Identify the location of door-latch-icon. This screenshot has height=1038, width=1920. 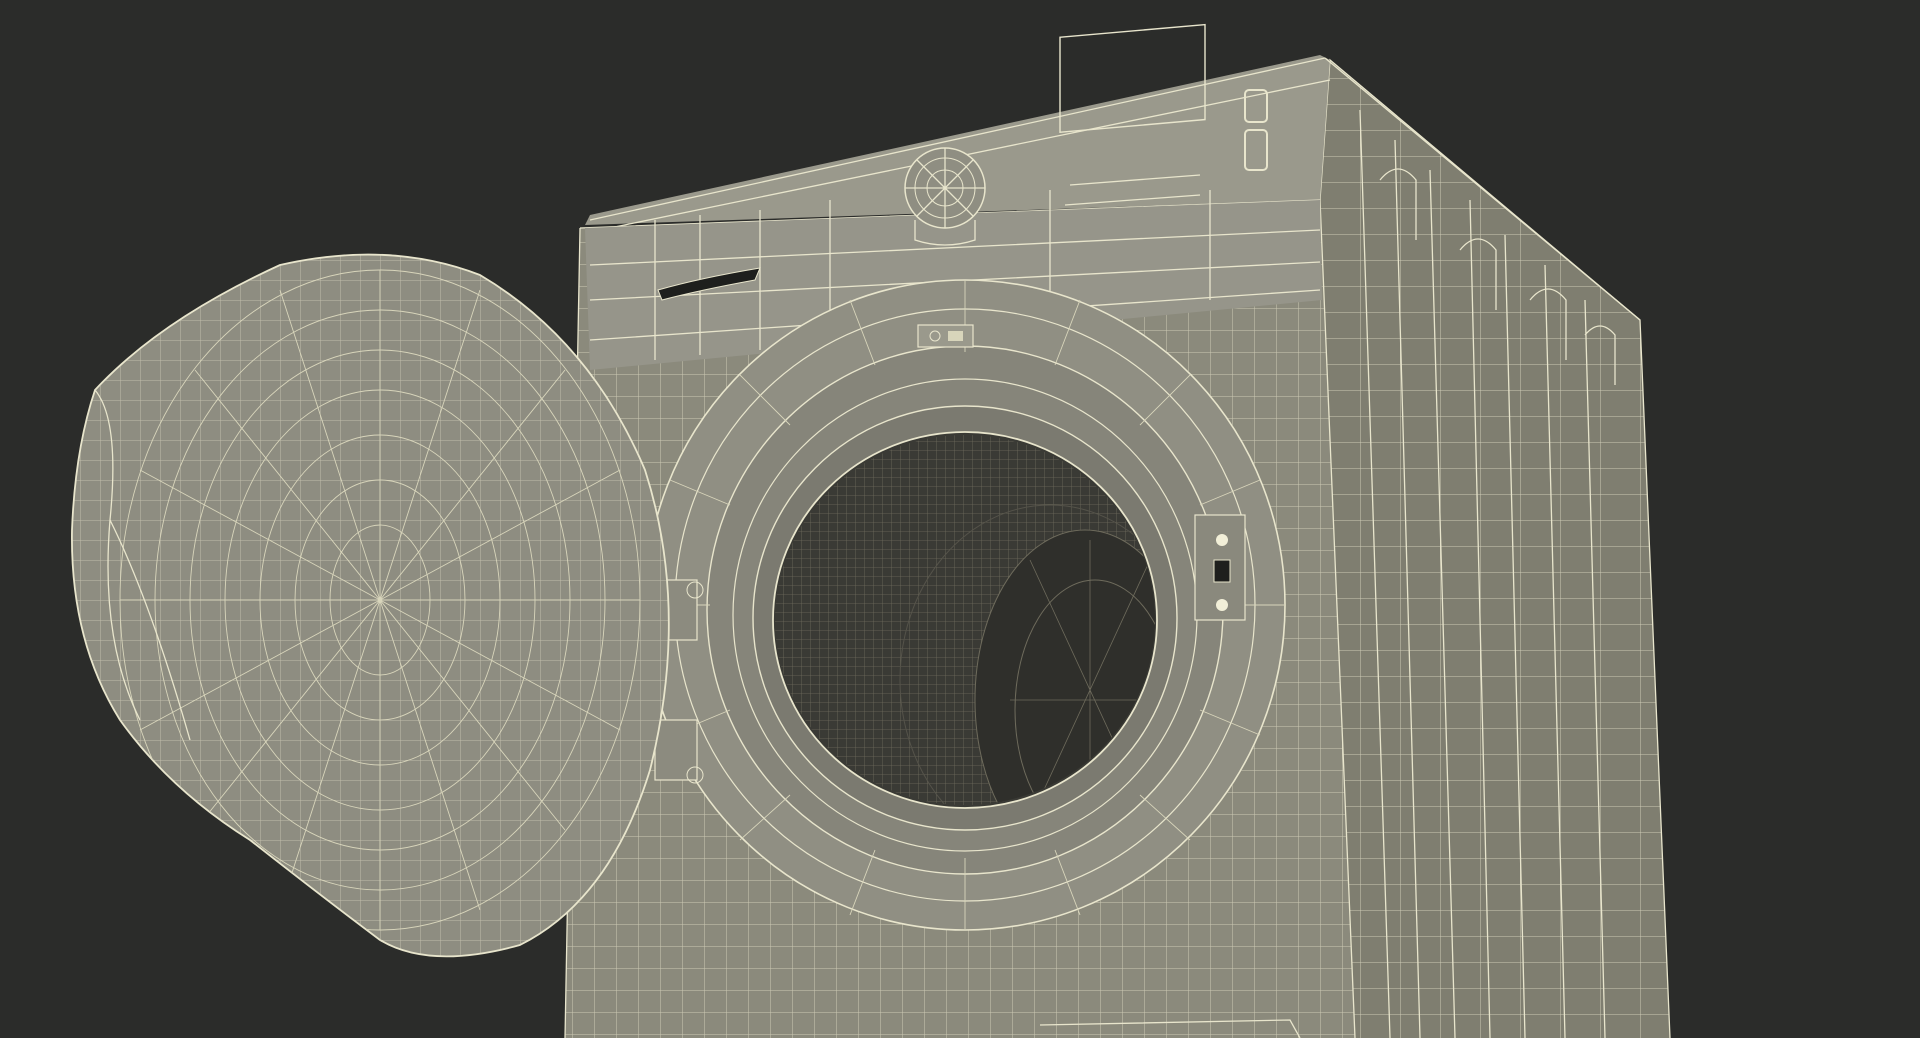
(1220, 567).